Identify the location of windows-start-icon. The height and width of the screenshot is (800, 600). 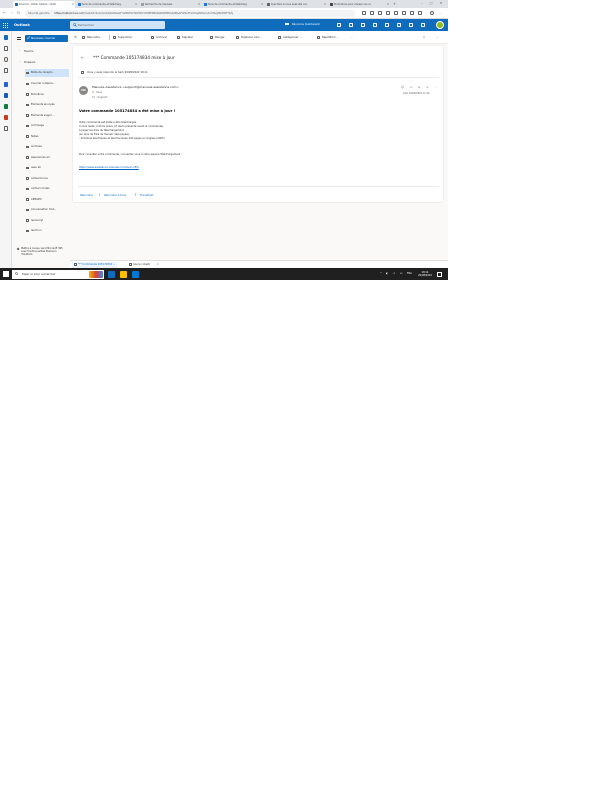
(6, 274).